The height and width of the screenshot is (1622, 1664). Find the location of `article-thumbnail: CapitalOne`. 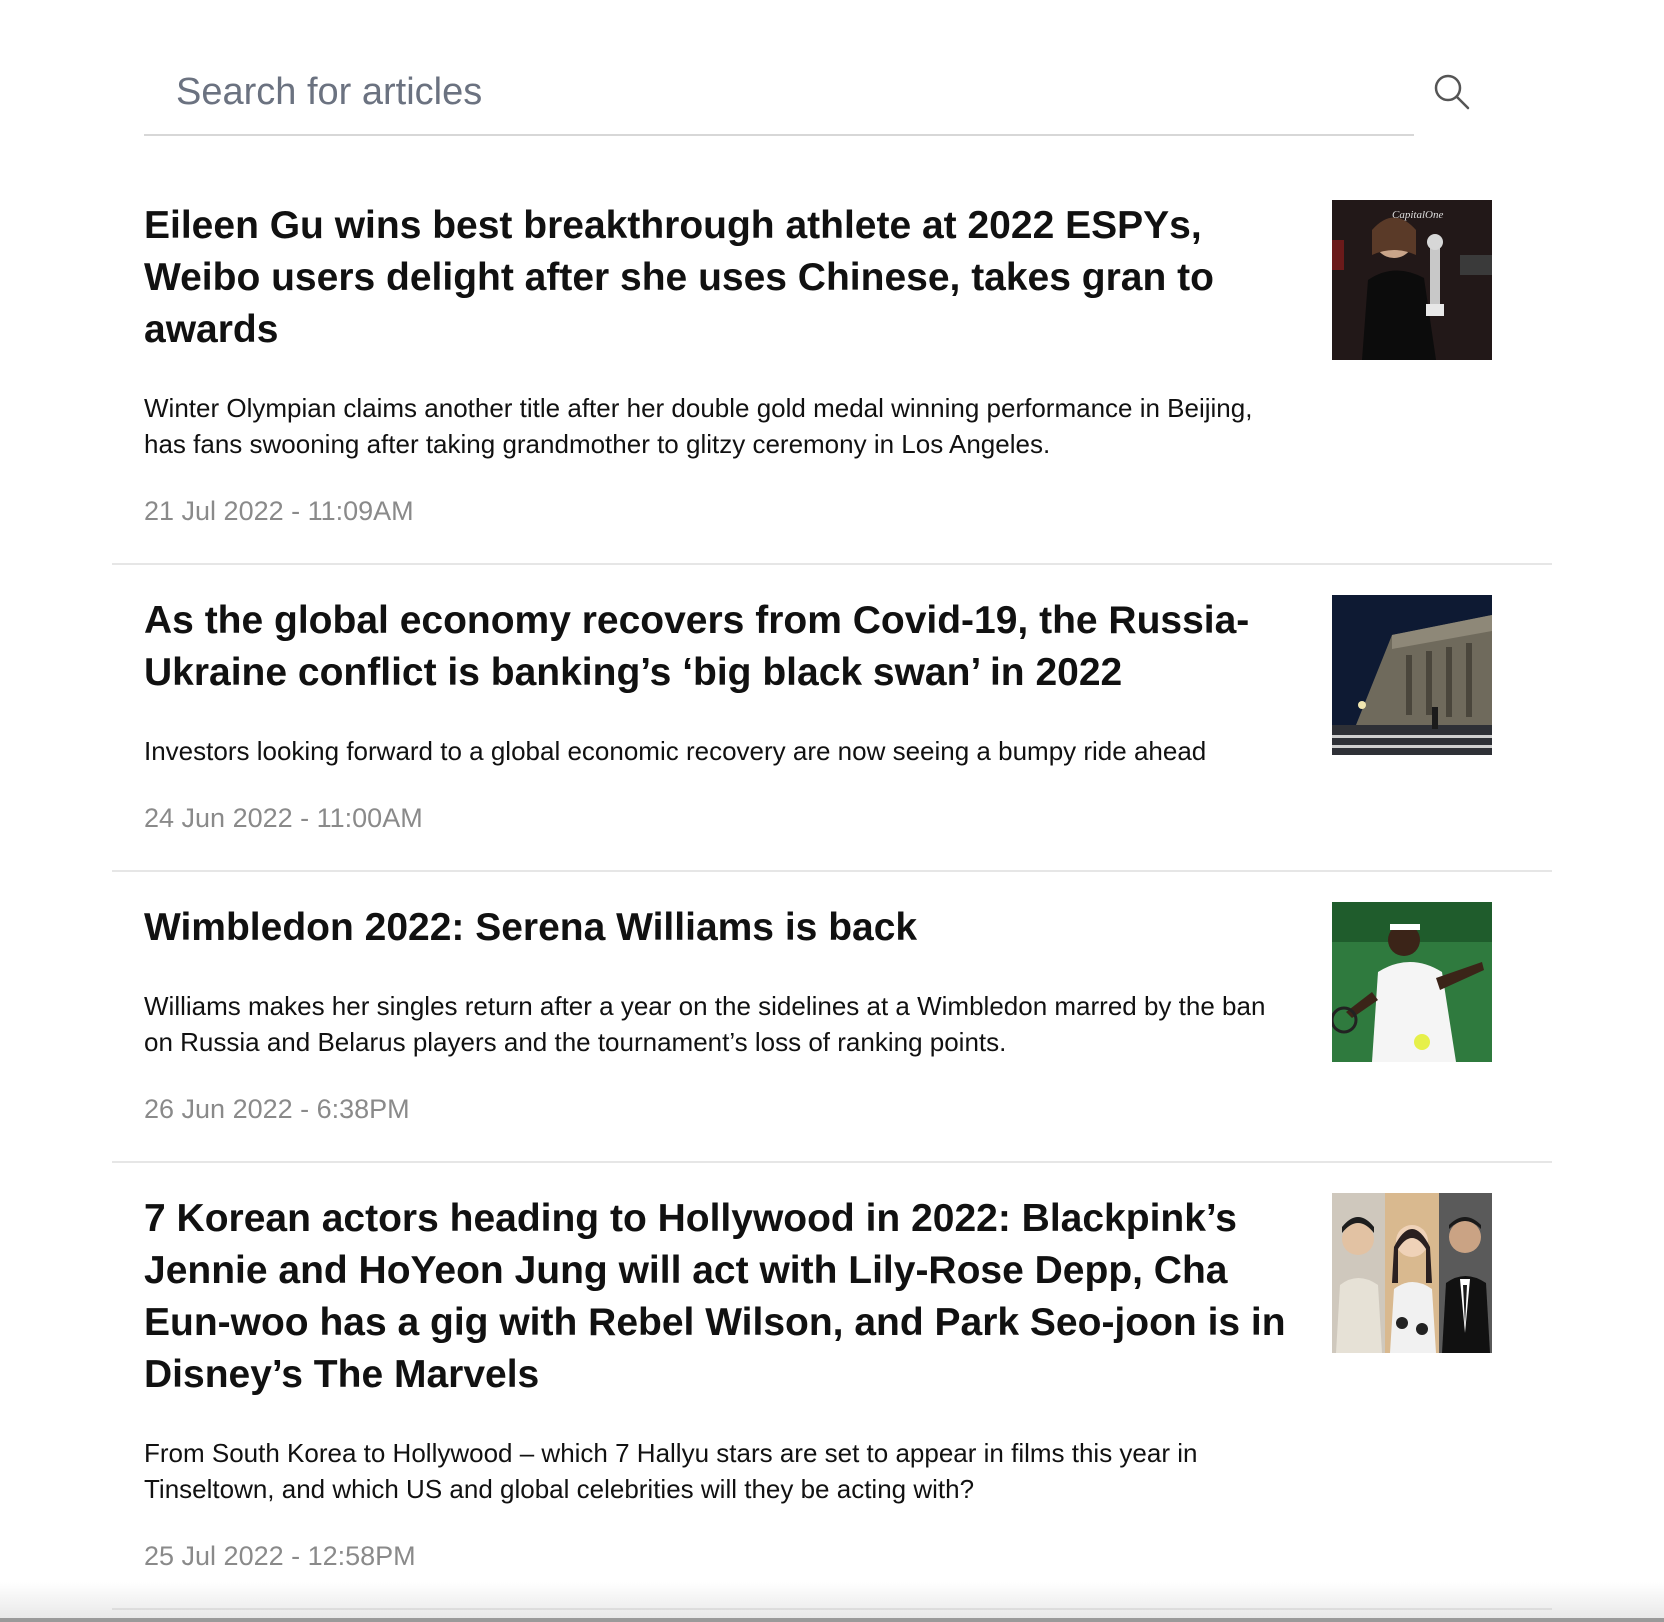

article-thumbnail: CapitalOne is located at coordinates (1412, 280).